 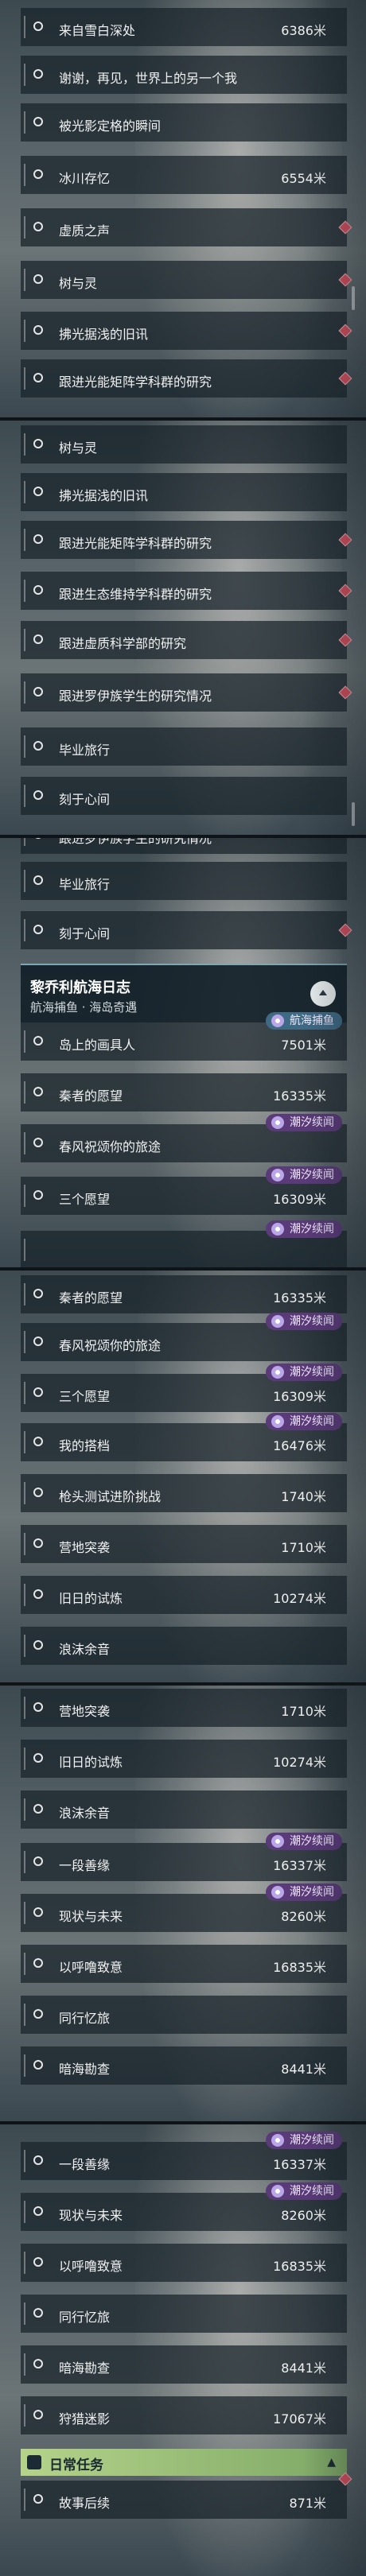 What do you see at coordinates (184, 2415) in the screenshot?
I see `list-item: 狩猎迷影 17067米` at bounding box center [184, 2415].